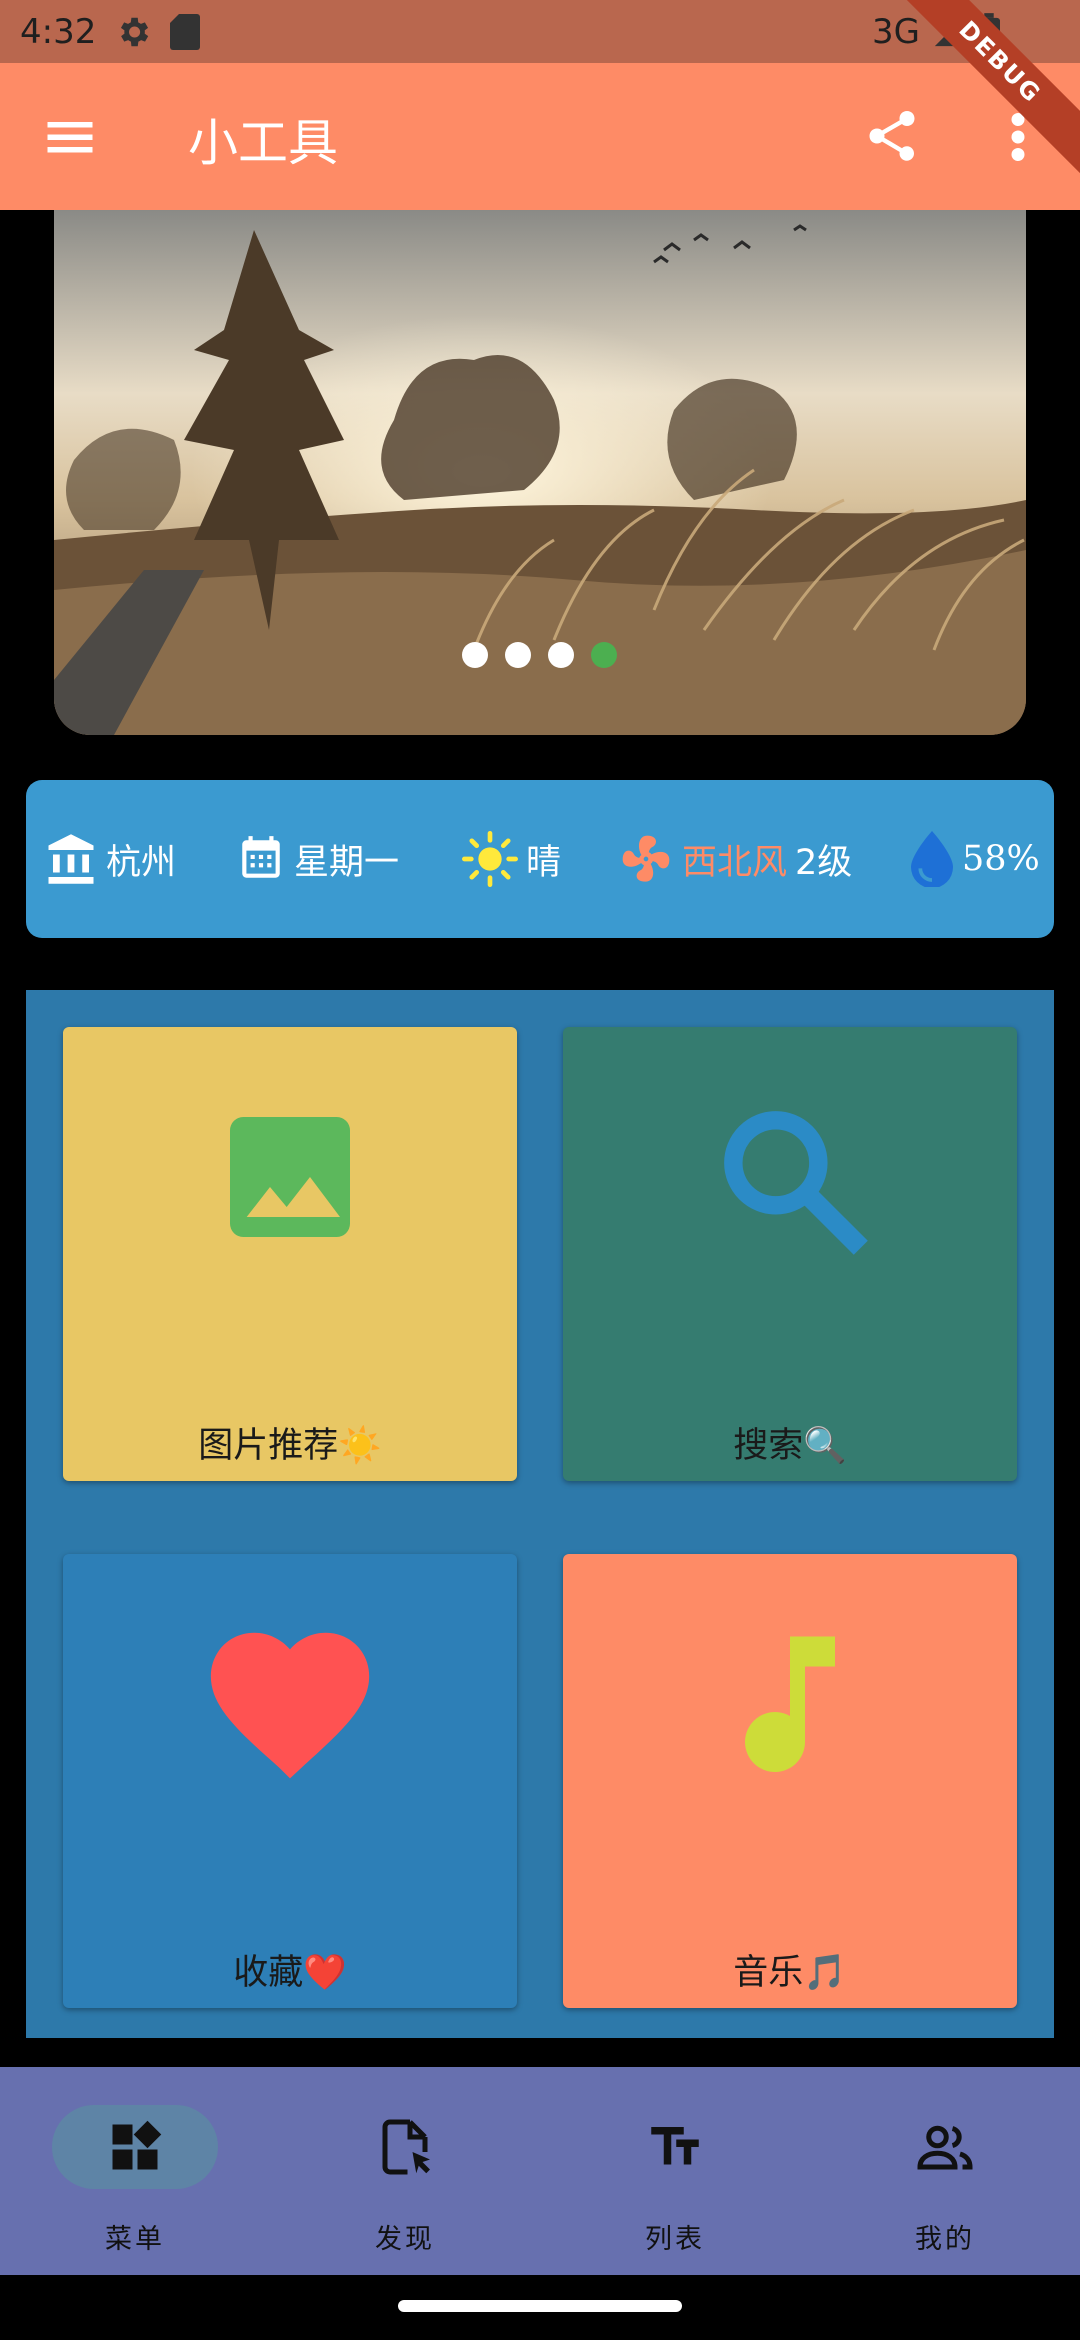 The height and width of the screenshot is (2340, 1080). I want to click on image-icon, so click(290, 1177).